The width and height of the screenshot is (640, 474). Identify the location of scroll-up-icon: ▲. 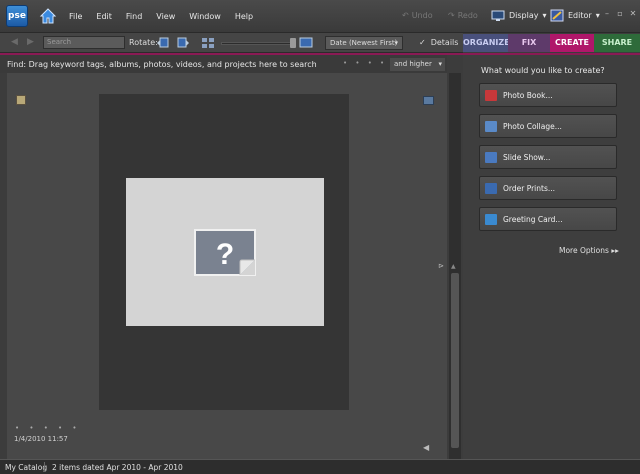
(453, 266).